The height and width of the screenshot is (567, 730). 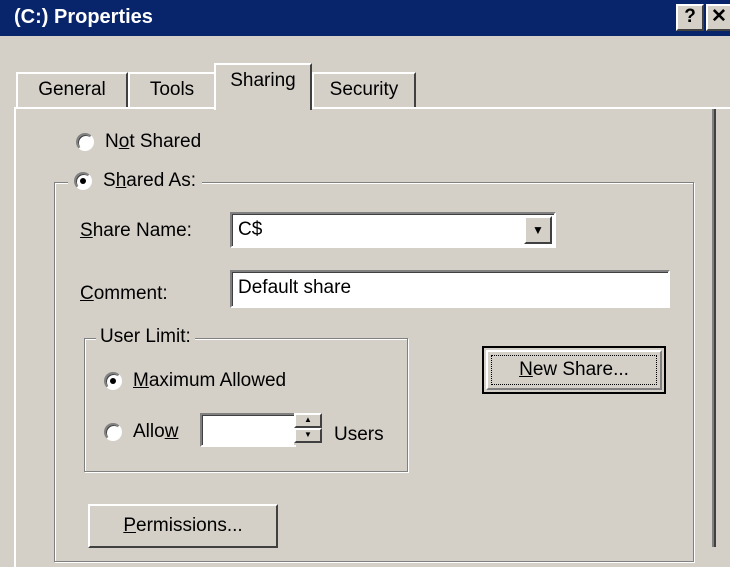 I want to click on users-label: Users, so click(x=359, y=434).